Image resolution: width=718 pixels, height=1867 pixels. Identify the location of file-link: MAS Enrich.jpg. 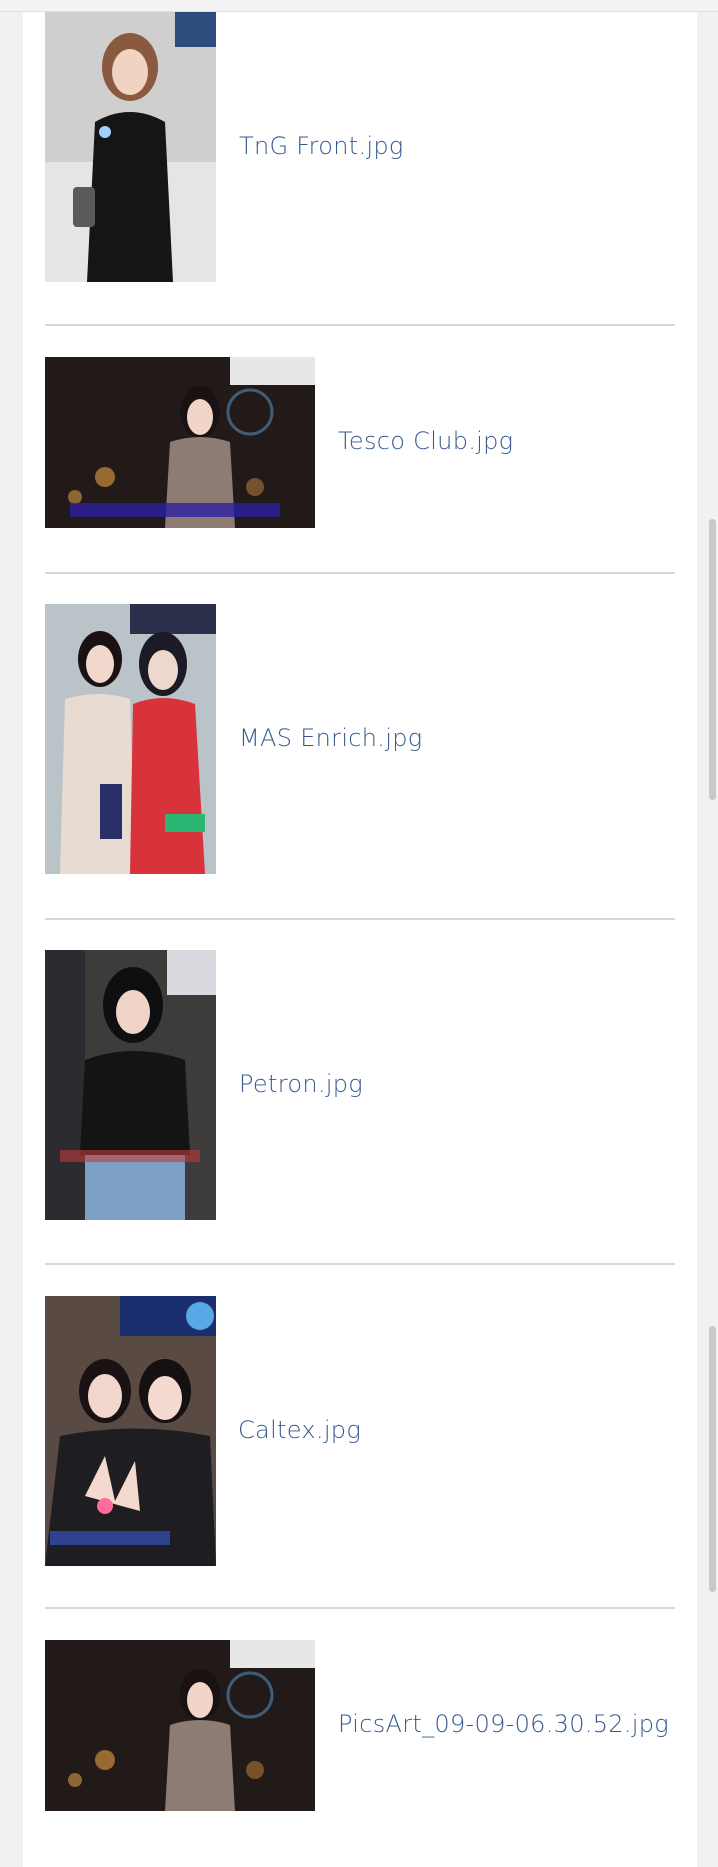
(330, 738).